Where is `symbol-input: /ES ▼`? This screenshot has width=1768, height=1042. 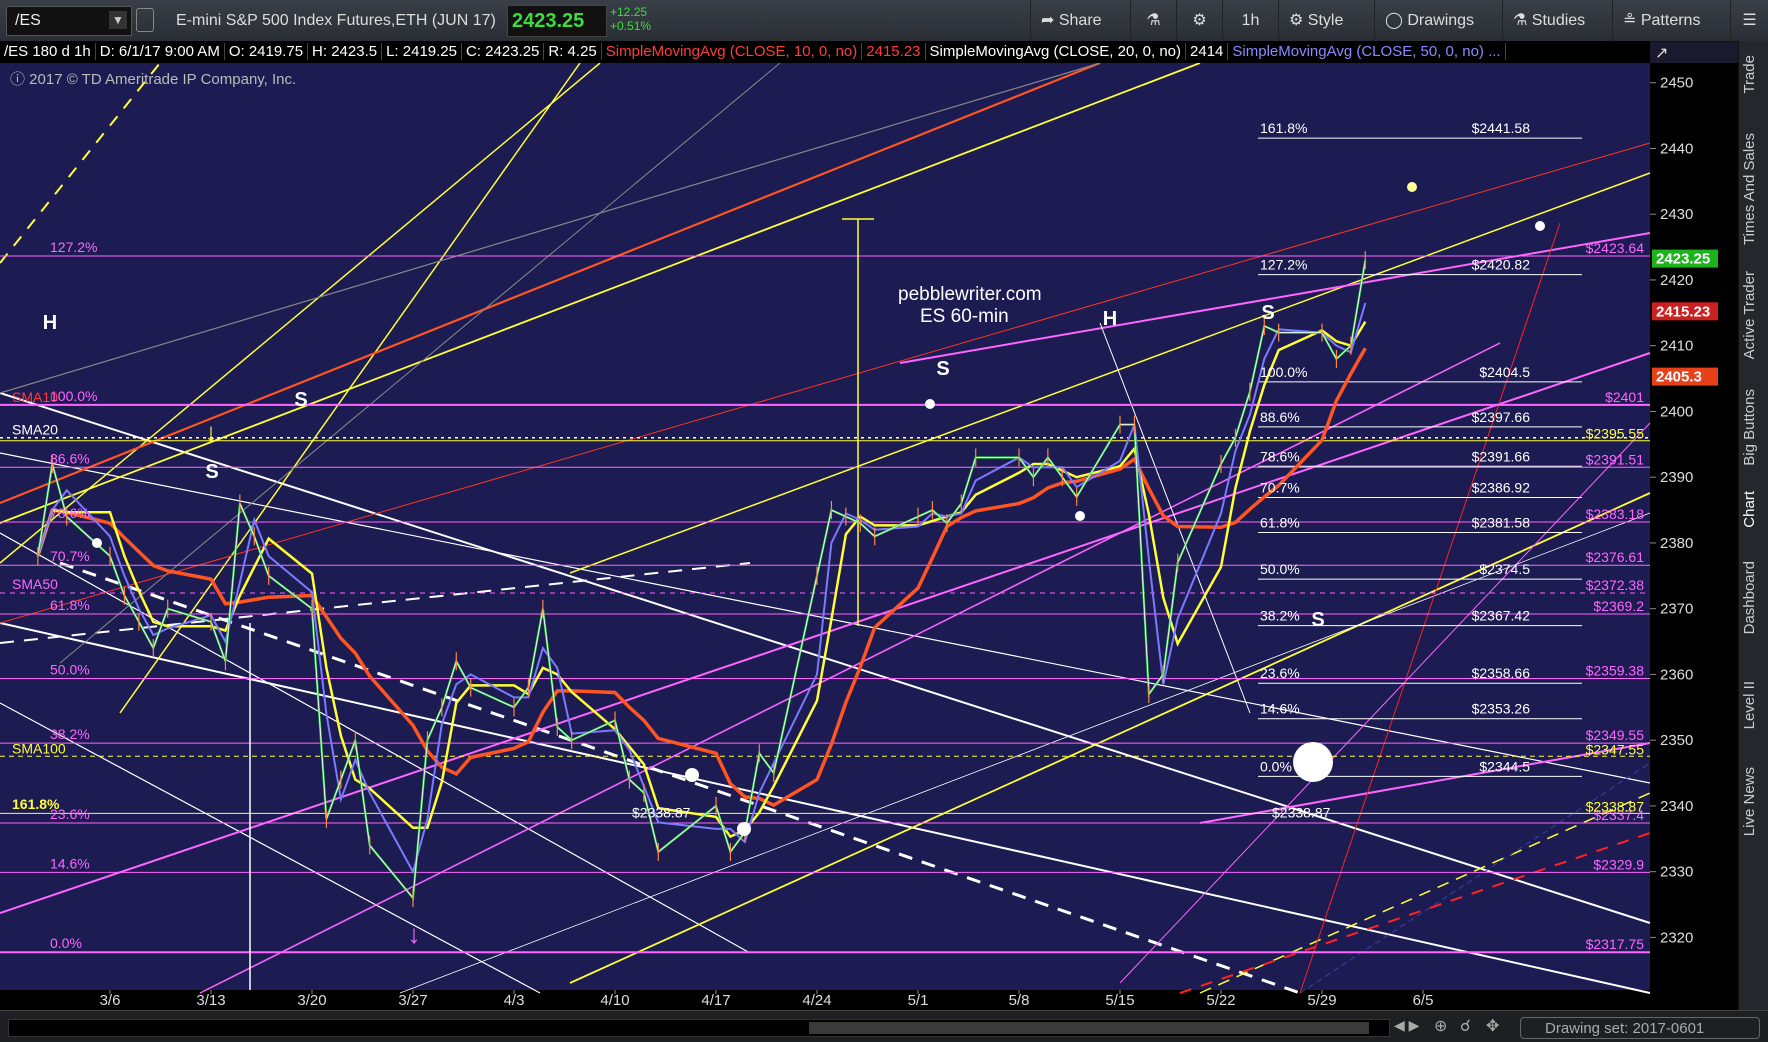
symbol-input: /ES ▼ is located at coordinates (69, 21).